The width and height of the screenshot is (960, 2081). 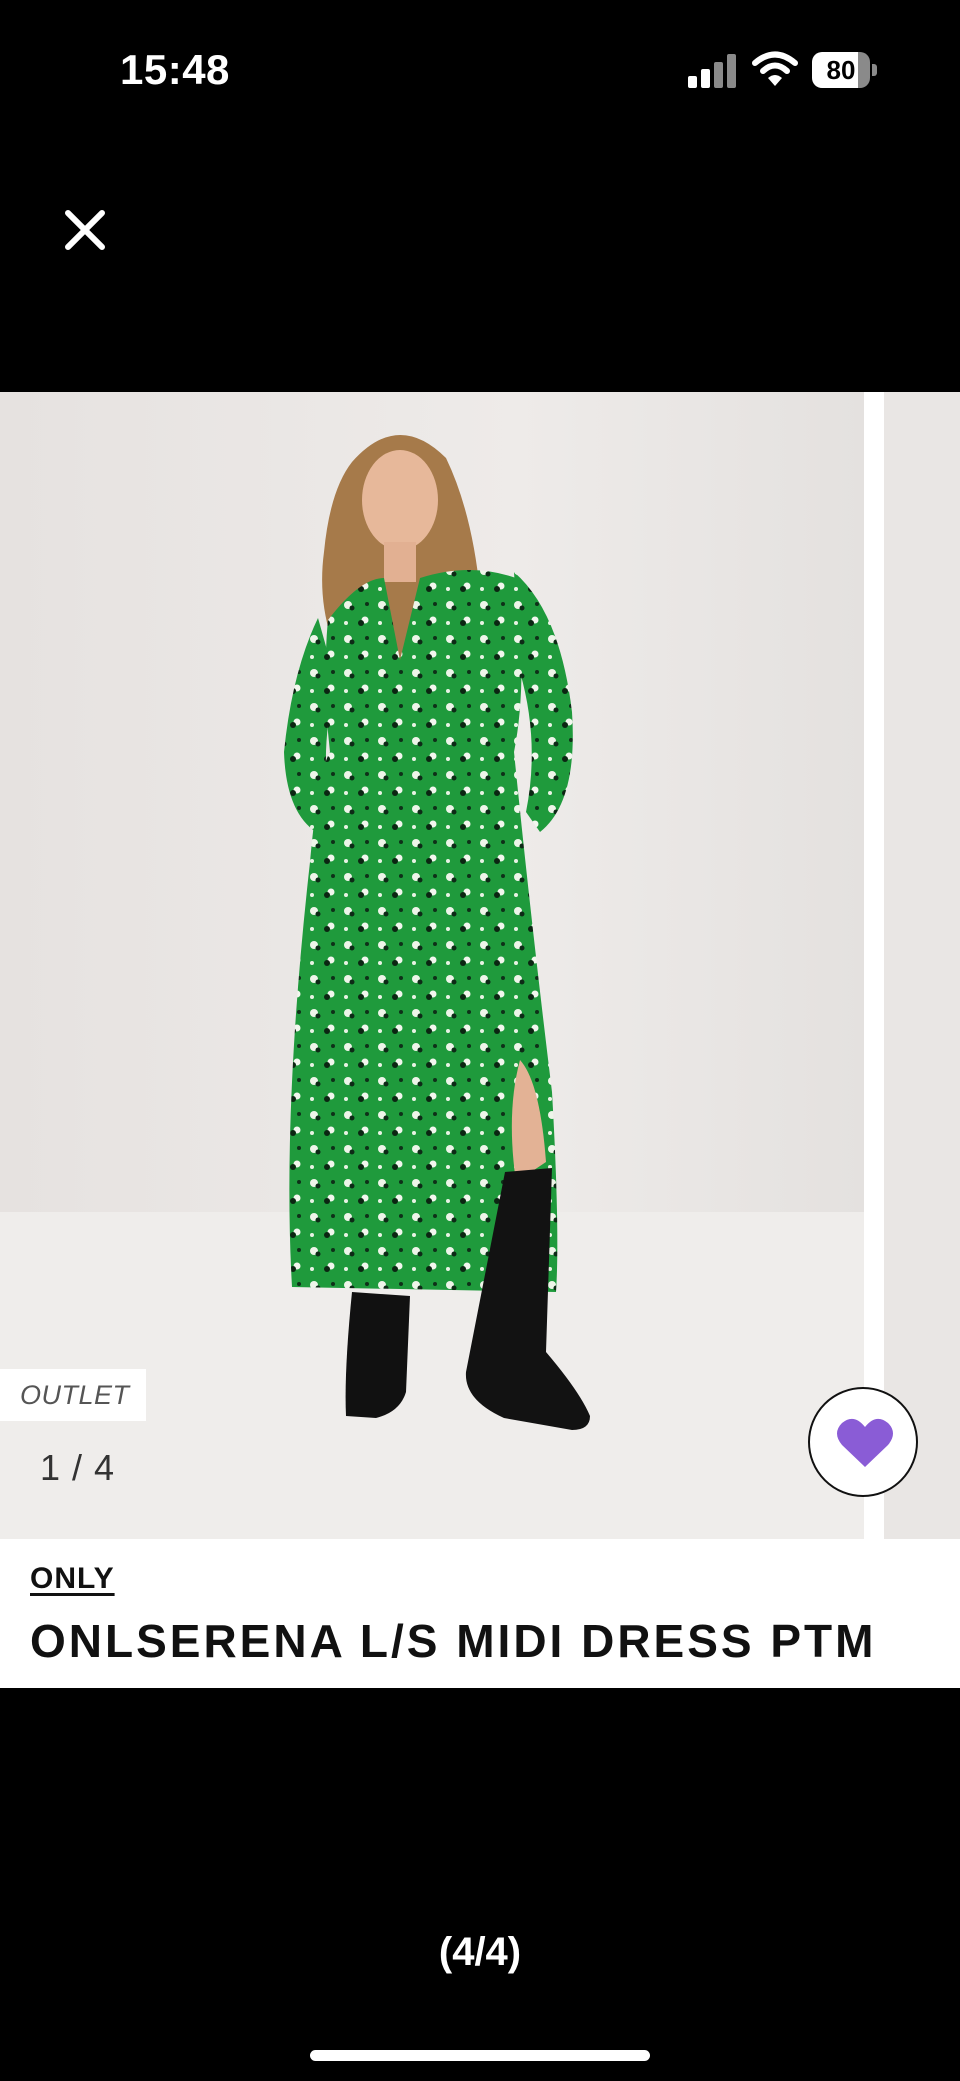 I want to click on favorite-button, so click(x=863, y=1442).